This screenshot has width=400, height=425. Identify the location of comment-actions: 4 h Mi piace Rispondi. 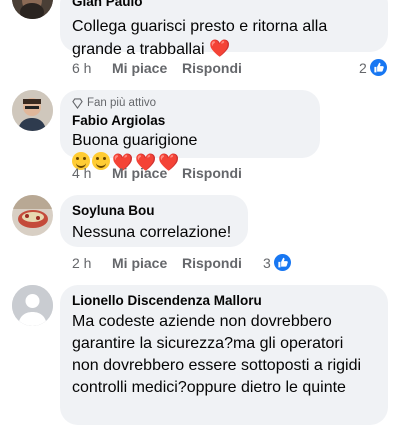
(157, 173).